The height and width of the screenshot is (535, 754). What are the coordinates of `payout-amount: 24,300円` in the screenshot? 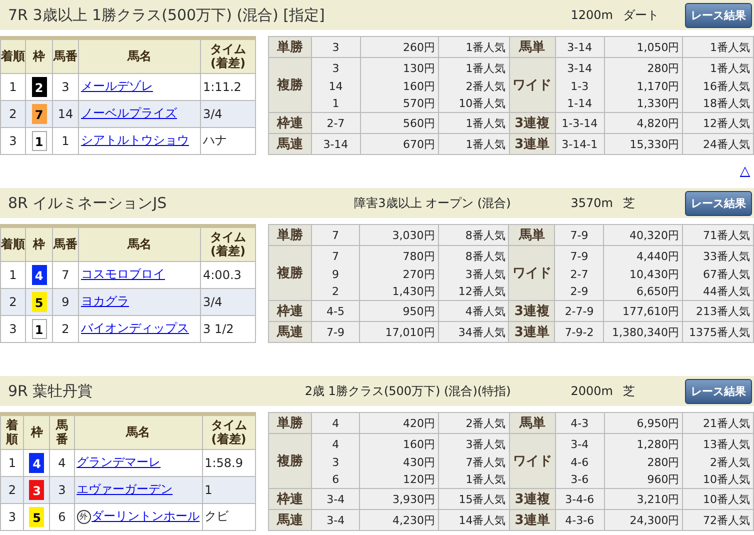 It's located at (643, 520).